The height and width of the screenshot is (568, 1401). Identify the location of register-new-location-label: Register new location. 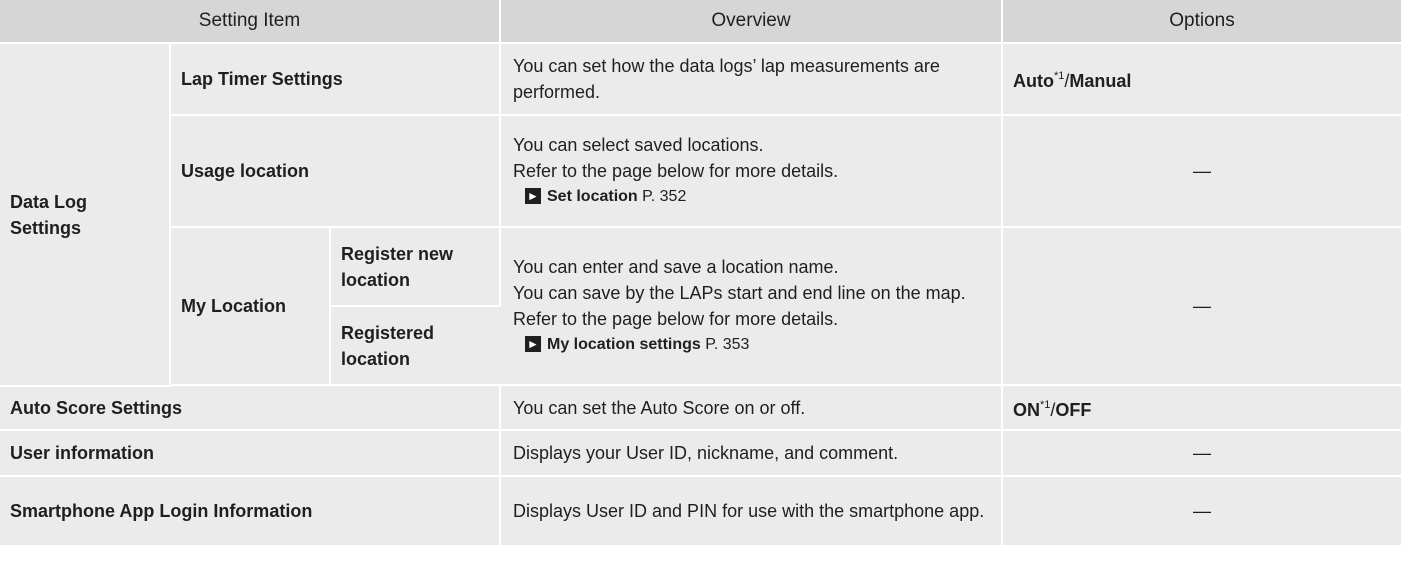
(415, 267).